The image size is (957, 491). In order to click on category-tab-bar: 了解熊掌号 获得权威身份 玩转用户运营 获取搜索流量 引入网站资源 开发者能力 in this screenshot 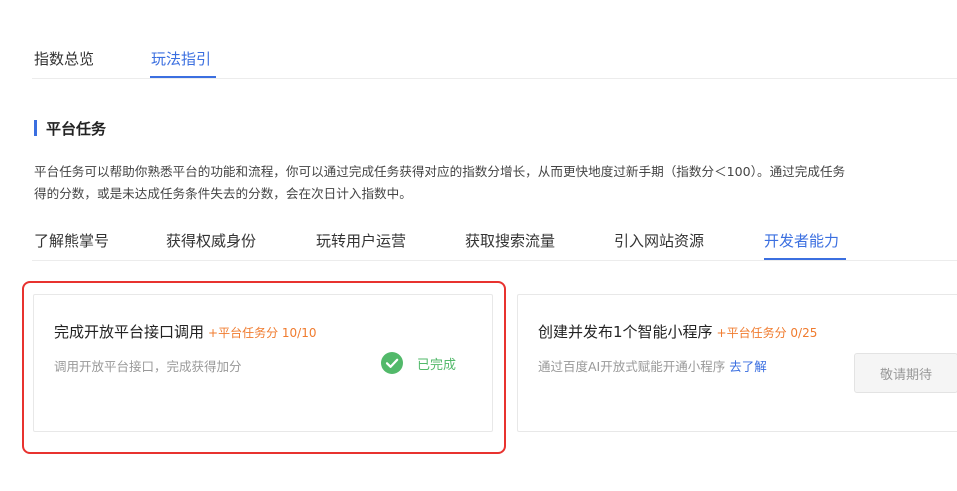, I will do `click(478, 244)`.